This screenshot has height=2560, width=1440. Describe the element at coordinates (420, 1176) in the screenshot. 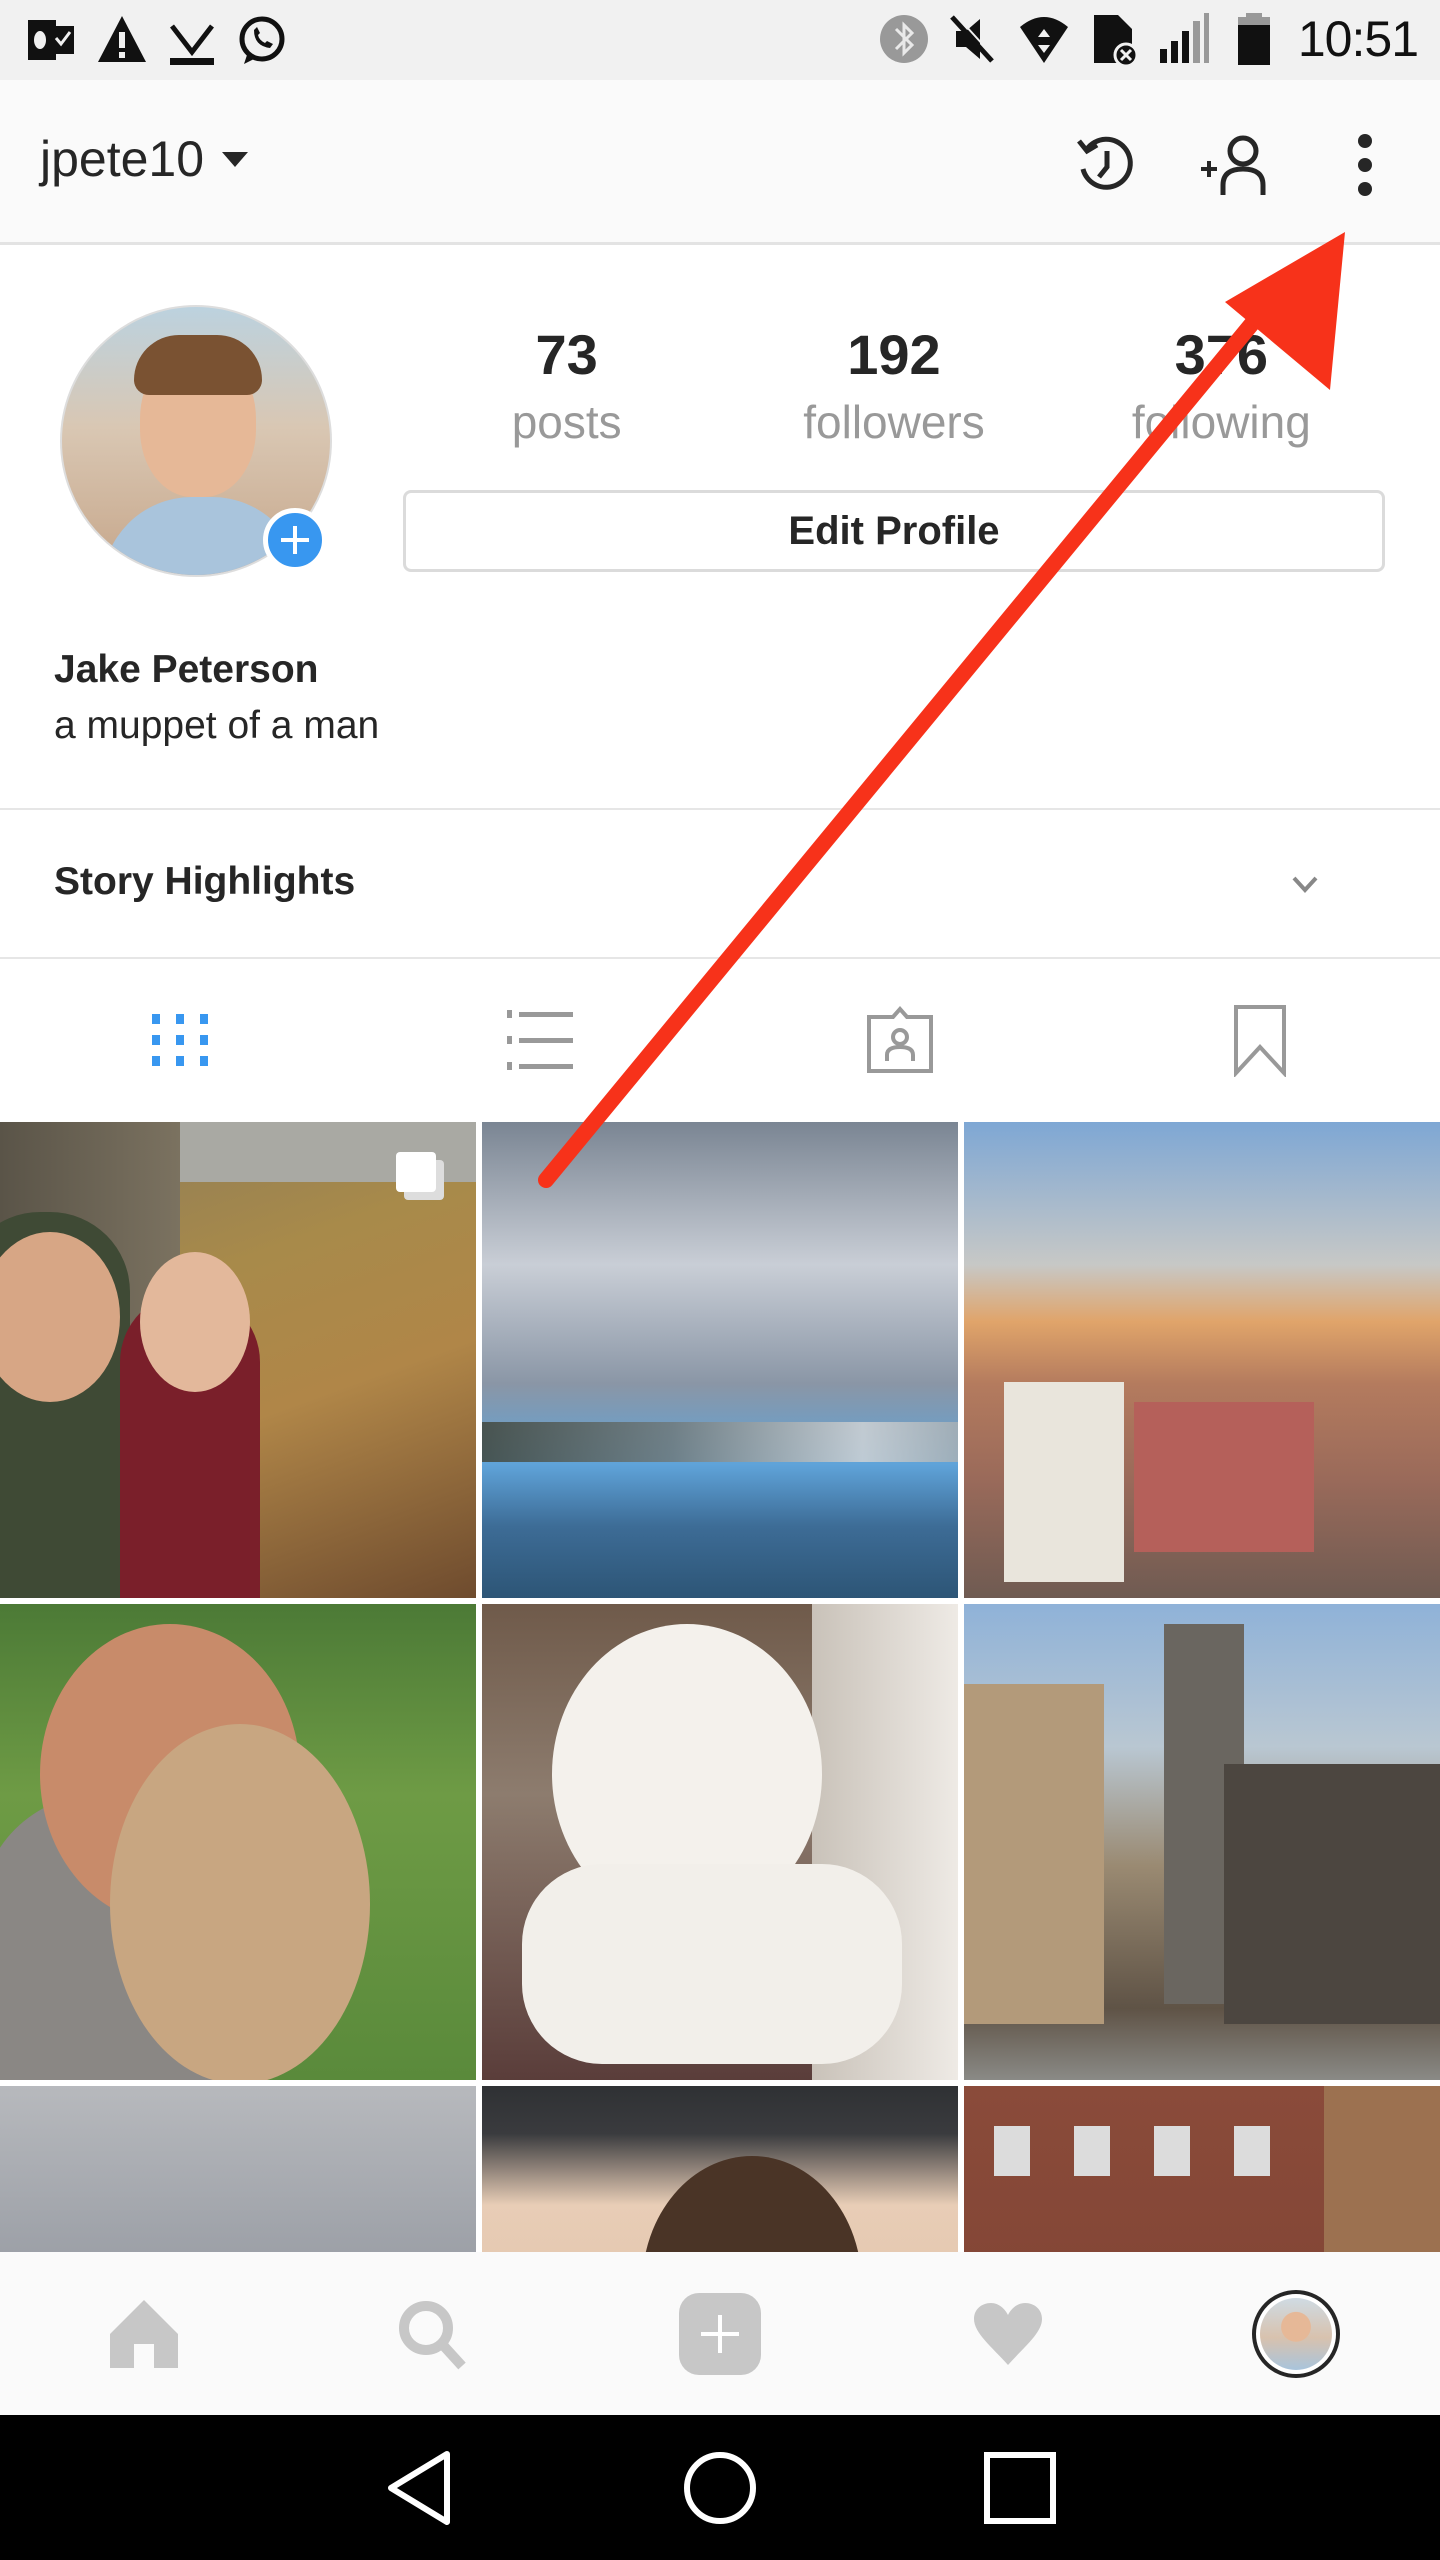

I see `multiple-photos-icon` at that location.